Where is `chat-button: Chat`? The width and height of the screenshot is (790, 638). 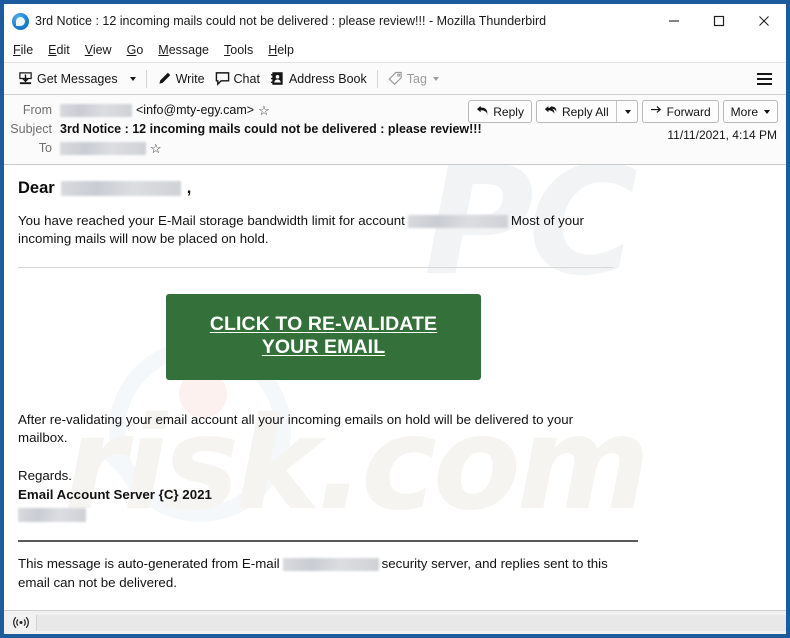
chat-button: Chat is located at coordinates (237, 78).